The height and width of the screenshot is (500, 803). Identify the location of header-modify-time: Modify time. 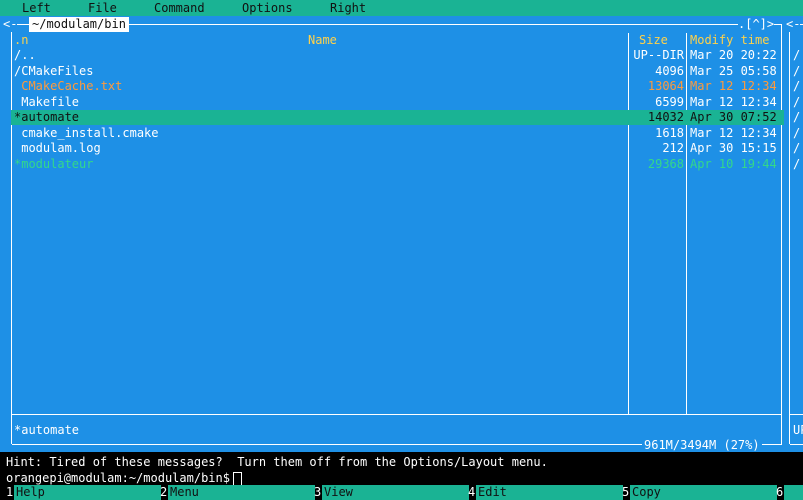
(729, 40).